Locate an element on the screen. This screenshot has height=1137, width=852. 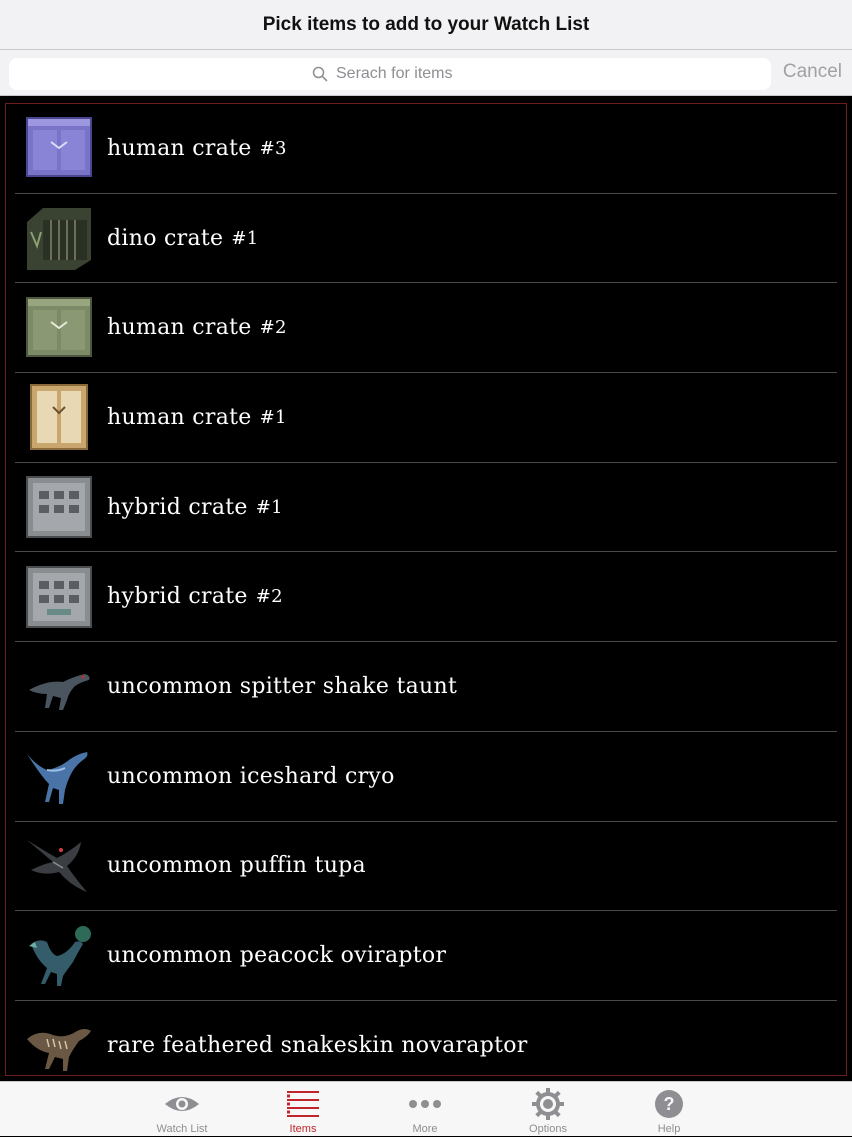
item-name: rare feathered snakeskin novaraptor is located at coordinates (317, 1045).